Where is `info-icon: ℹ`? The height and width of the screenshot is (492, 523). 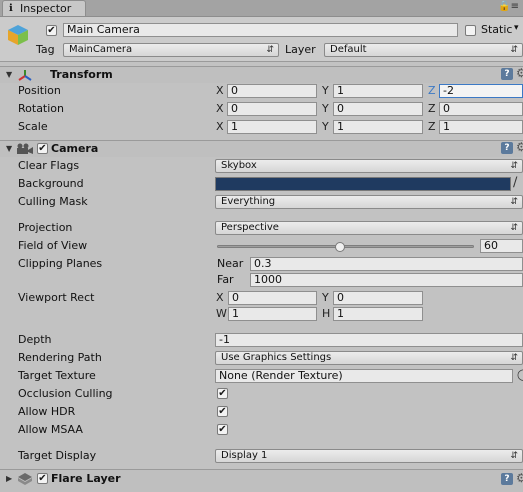
info-icon: ℹ is located at coordinates (11, 8).